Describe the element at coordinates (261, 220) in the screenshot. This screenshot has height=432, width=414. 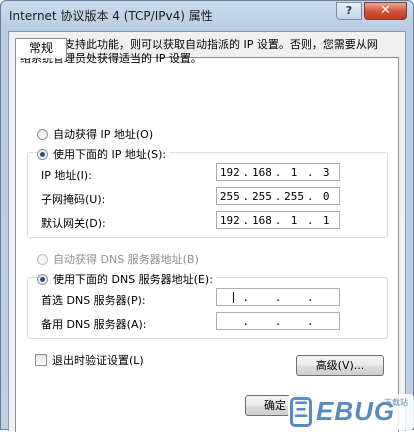
I see `gateway-octet-2: 168` at that location.